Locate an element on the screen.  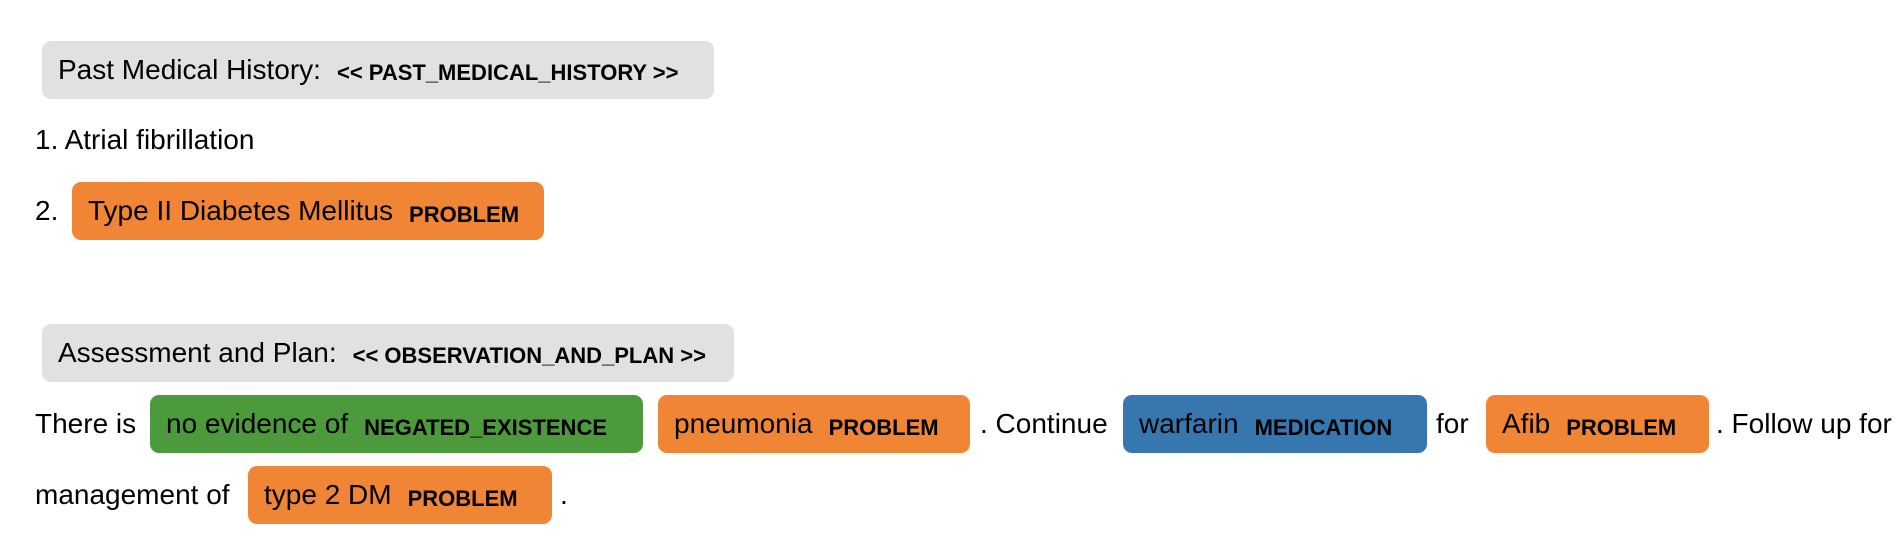
history-item-1: 1. Atrial fibrillation is located at coordinates (145, 139).